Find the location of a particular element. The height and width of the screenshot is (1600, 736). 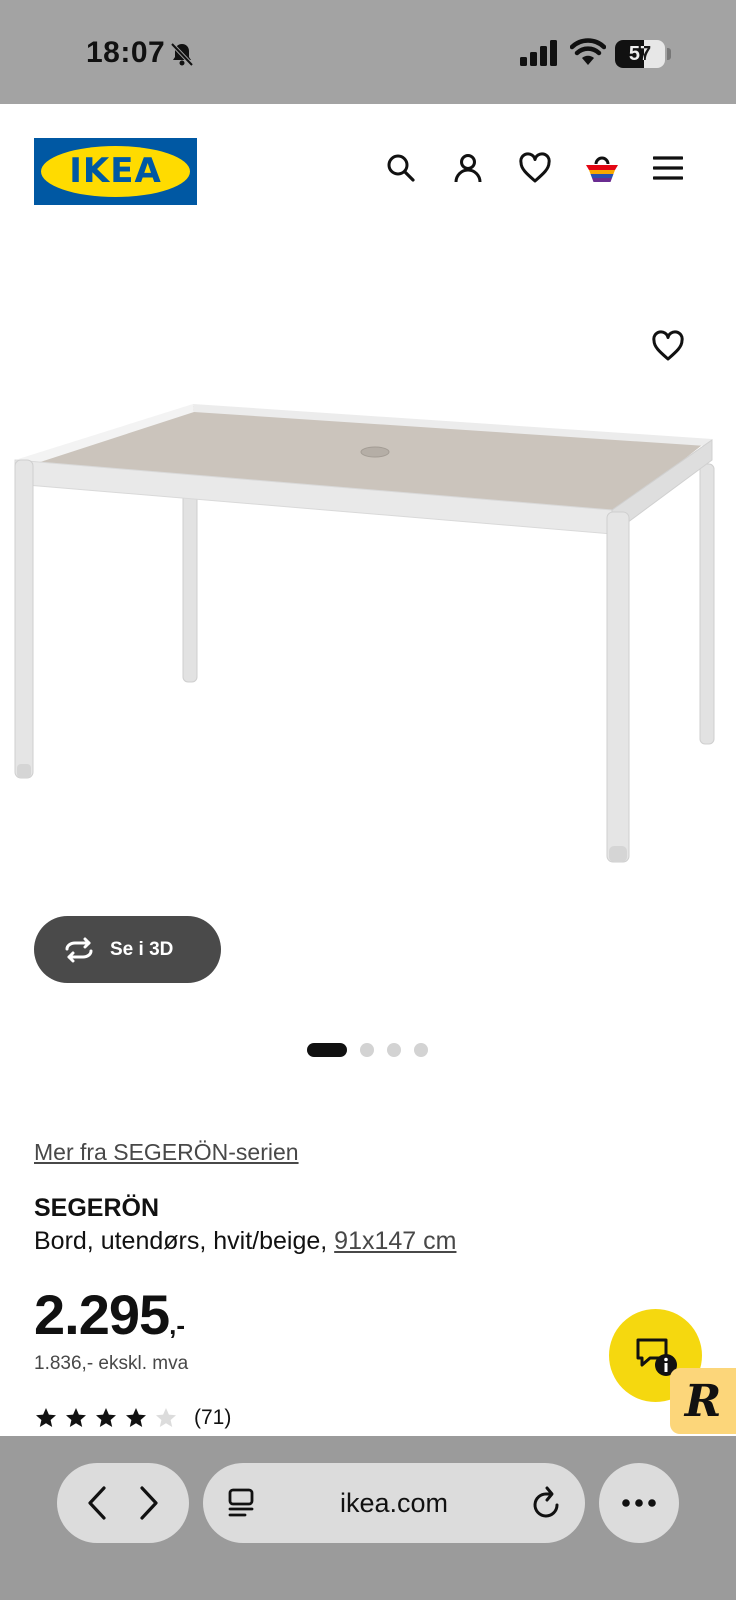

product-size-link: 91x147 cm is located at coordinates (395, 1241).